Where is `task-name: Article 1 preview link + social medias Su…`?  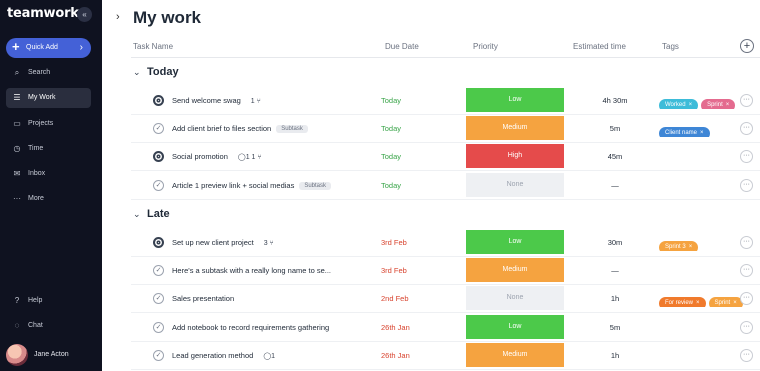
task-name: Article 1 preview link + social medias Su… is located at coordinates (252, 185).